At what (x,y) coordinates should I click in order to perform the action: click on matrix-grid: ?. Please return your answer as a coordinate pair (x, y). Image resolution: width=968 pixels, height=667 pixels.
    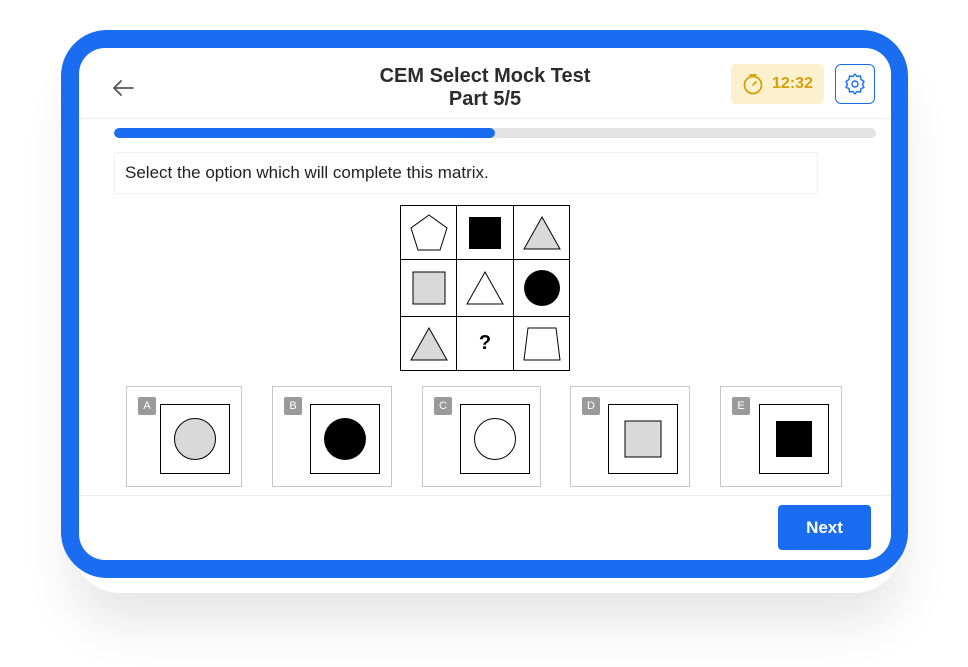
    Looking at the image, I should click on (485, 288).